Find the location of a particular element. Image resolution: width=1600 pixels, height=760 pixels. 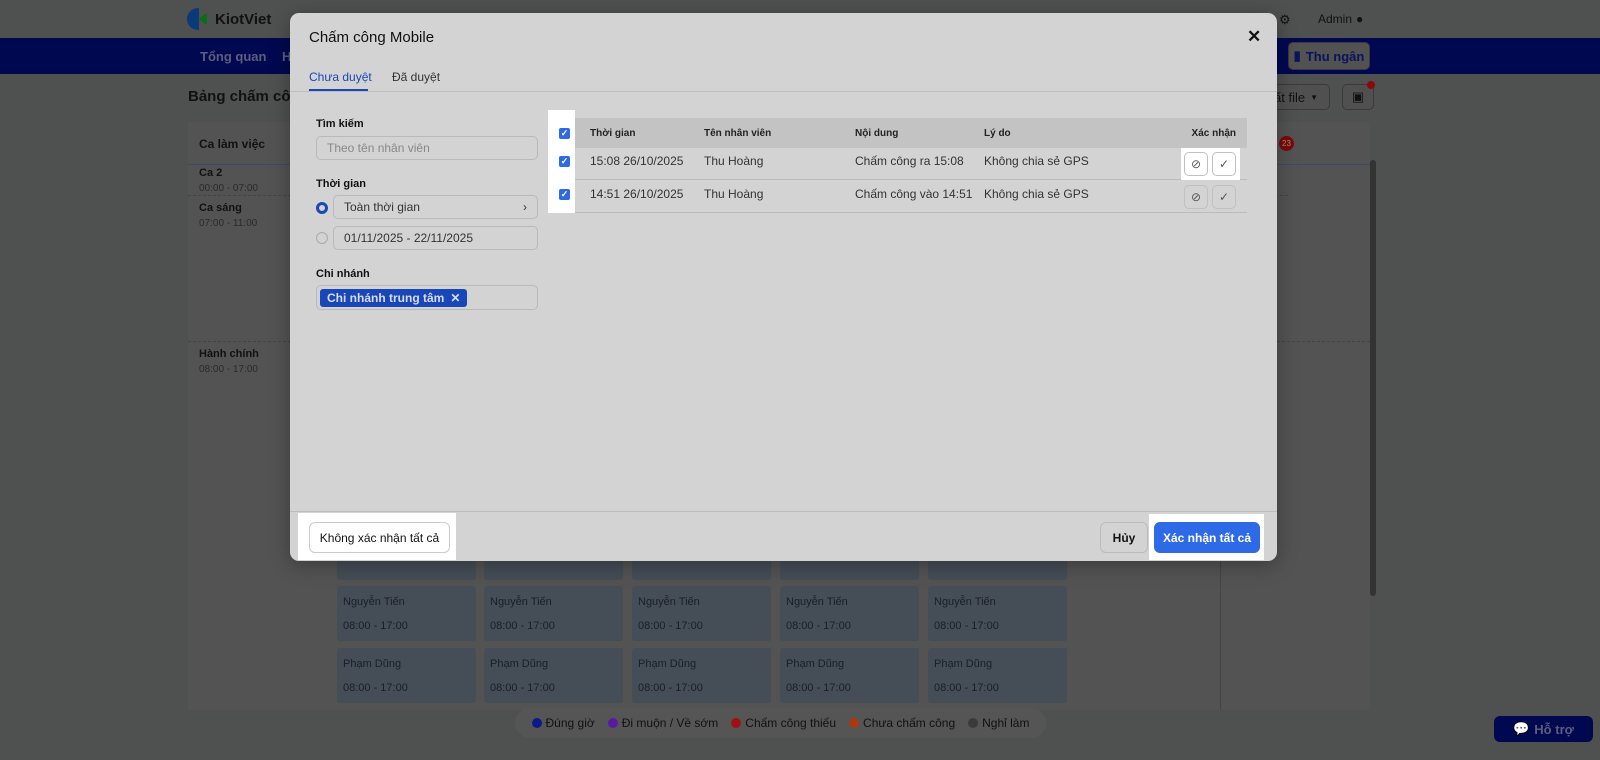

logo: KiotViet is located at coordinates (229, 19).